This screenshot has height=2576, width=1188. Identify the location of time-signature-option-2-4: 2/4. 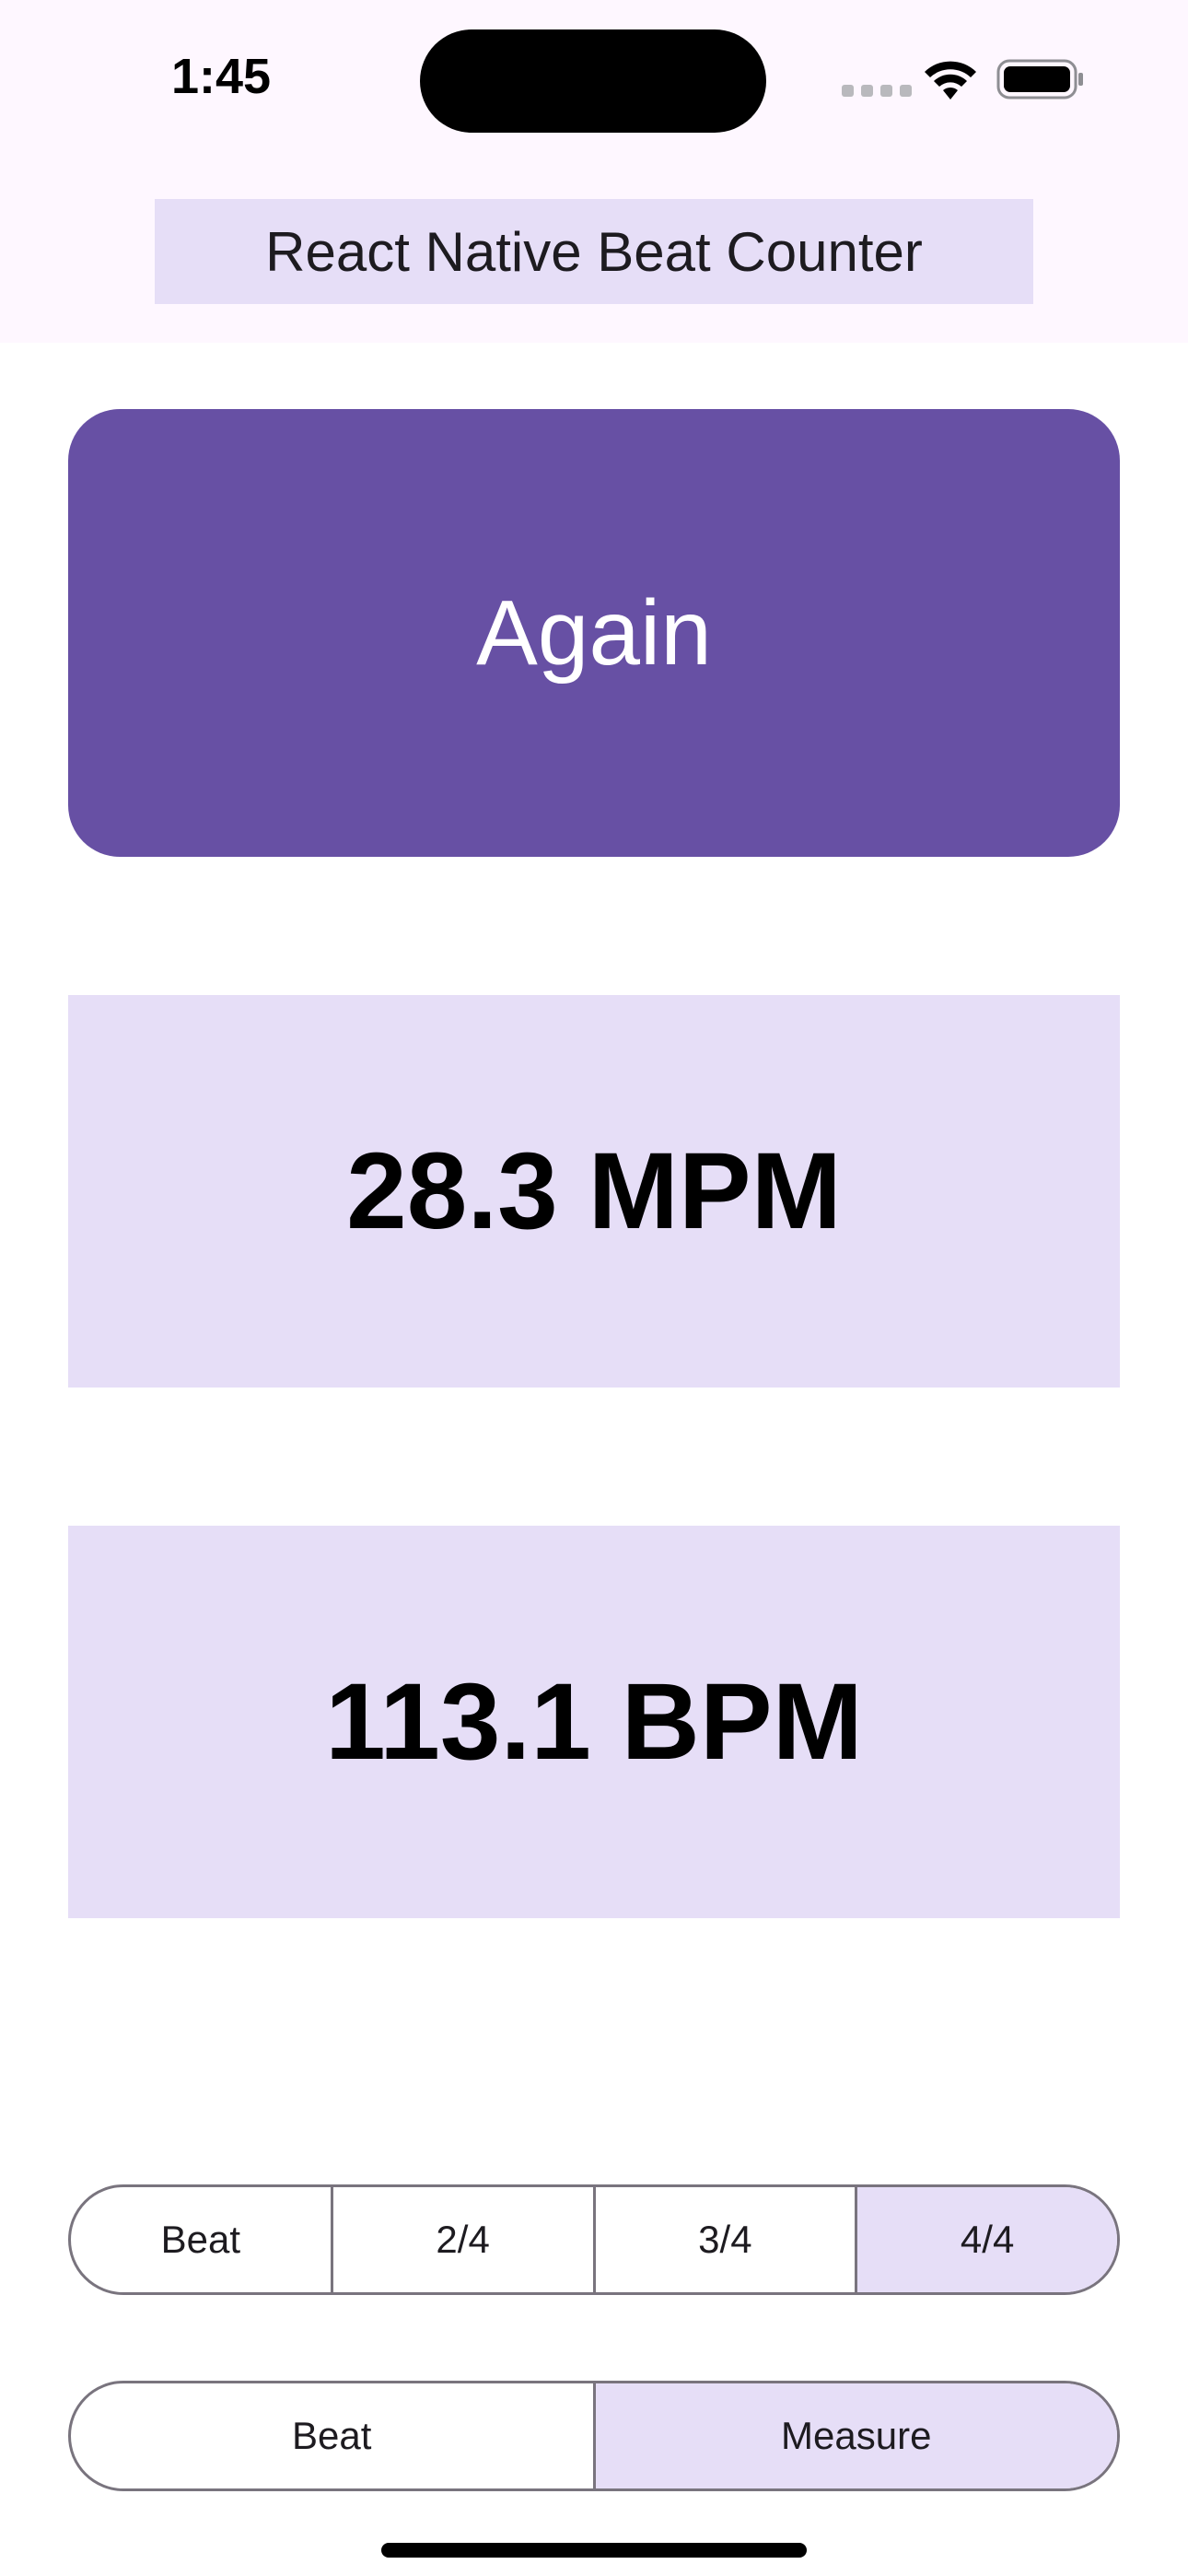
(464, 2239).